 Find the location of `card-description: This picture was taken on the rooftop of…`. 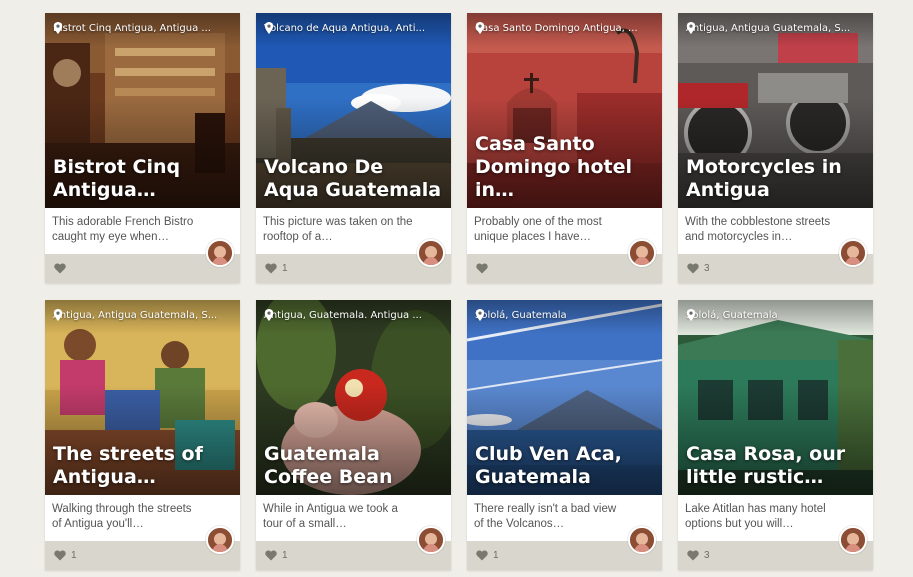

card-description: This picture was taken on the rooftop of… is located at coordinates (338, 229).